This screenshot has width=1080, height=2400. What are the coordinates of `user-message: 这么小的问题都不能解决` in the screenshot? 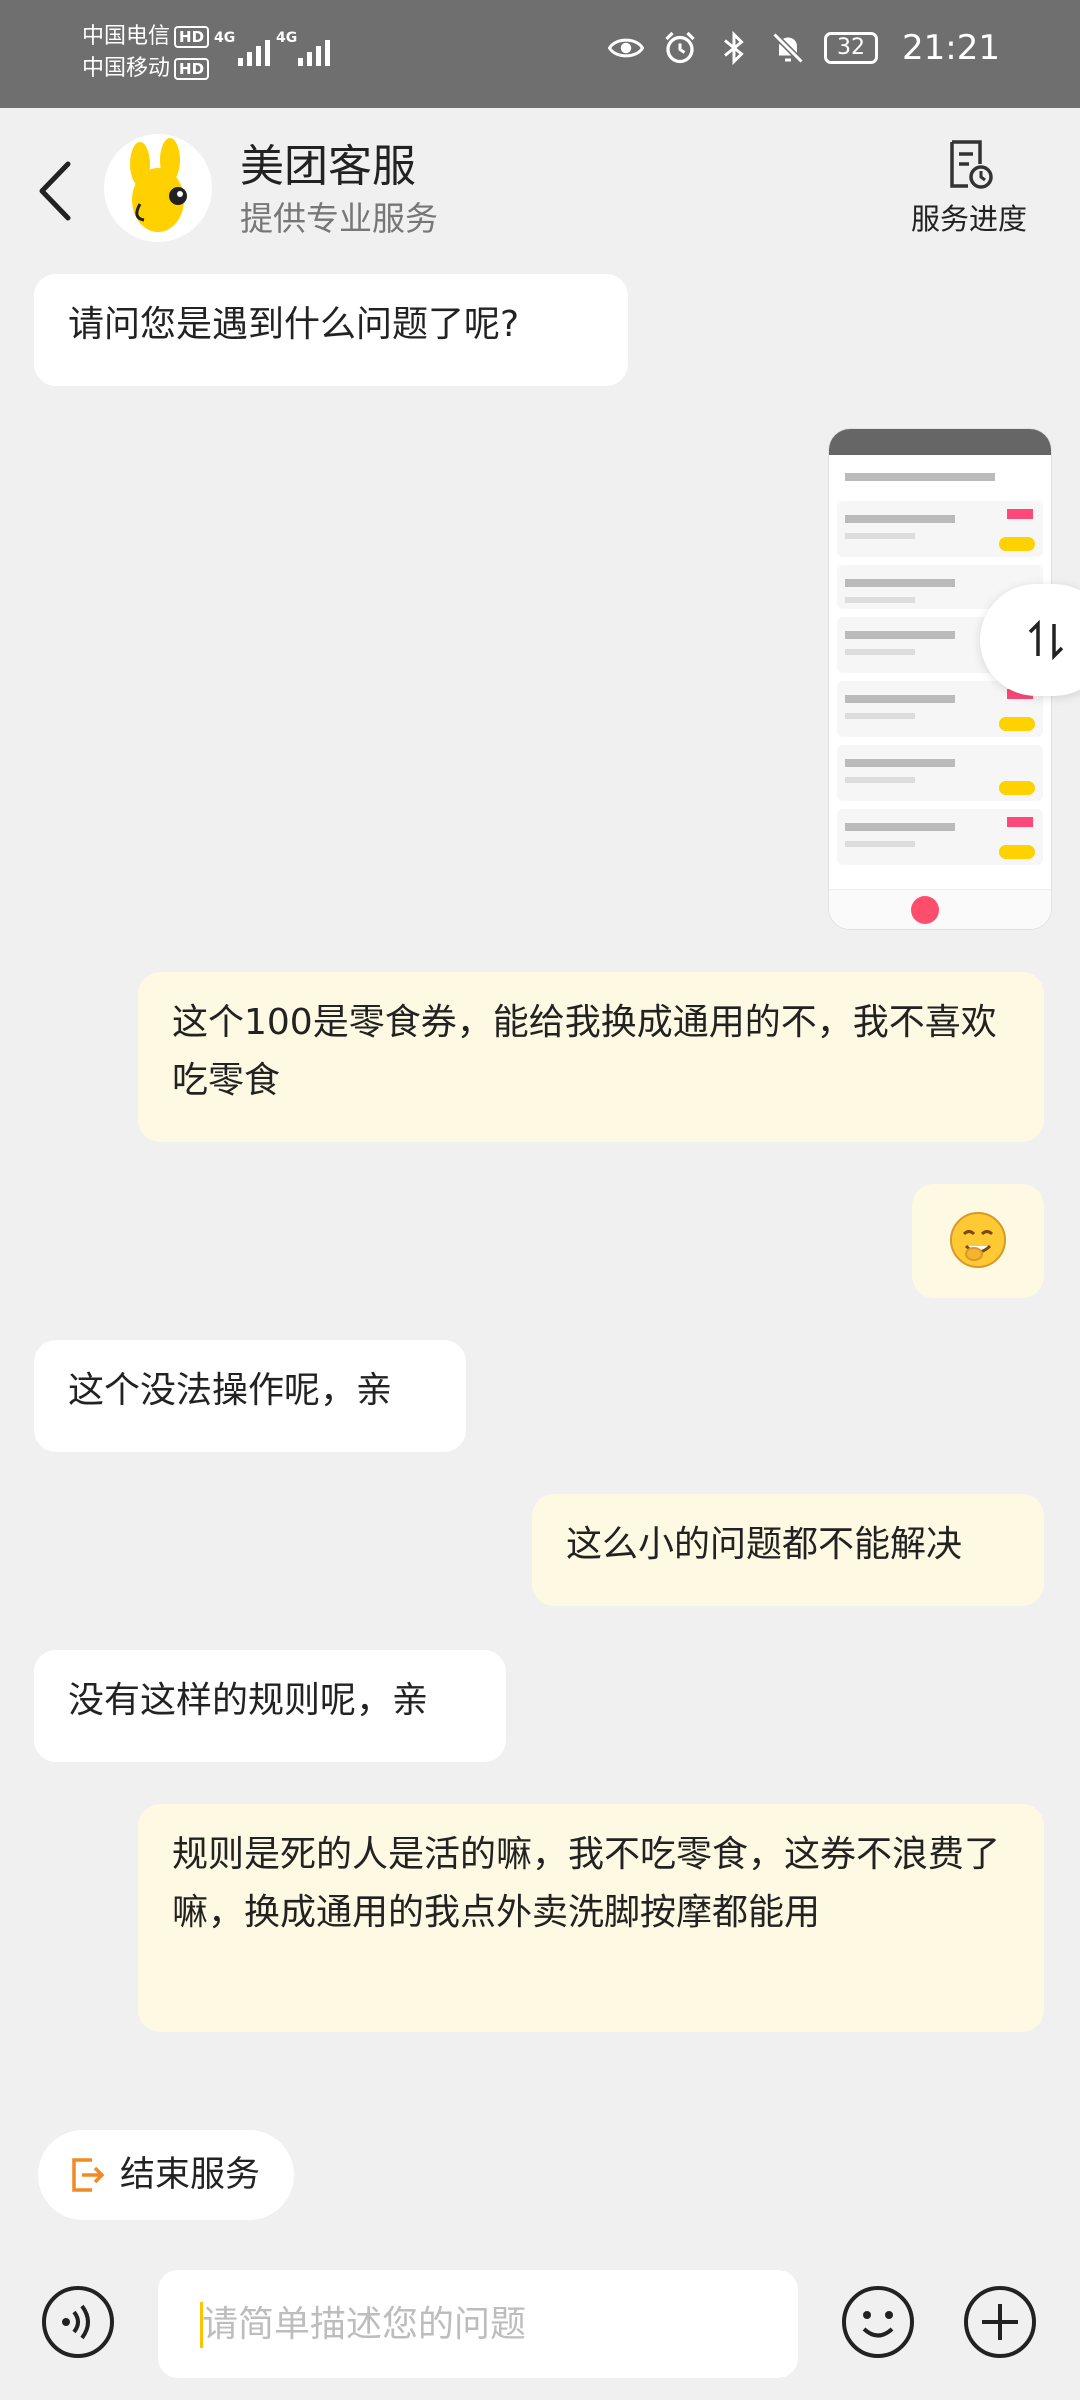 It's located at (788, 1550).